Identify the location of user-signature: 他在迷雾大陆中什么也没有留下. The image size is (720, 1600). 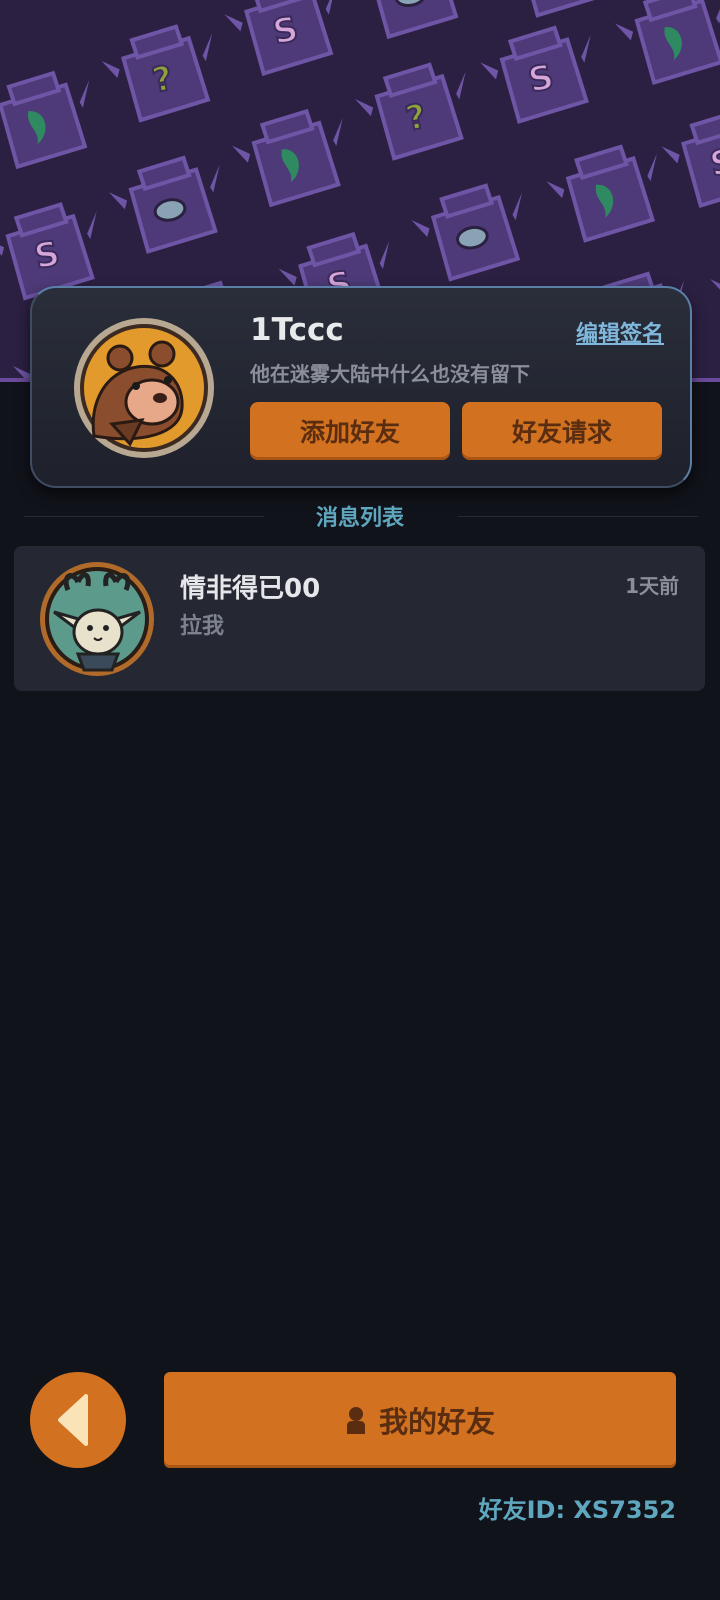
(390, 374).